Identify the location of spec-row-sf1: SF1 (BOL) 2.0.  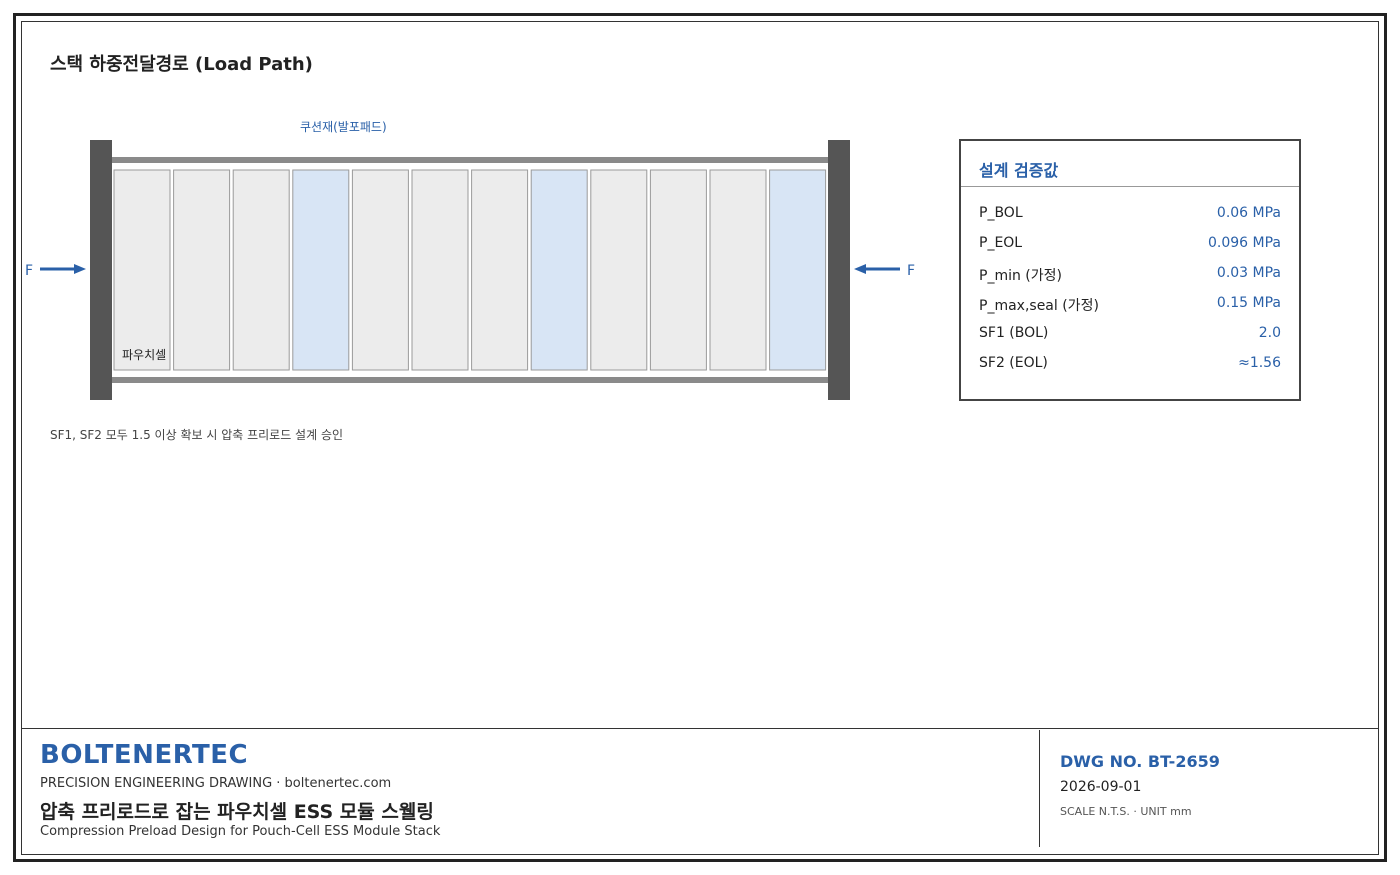
(1130, 336).